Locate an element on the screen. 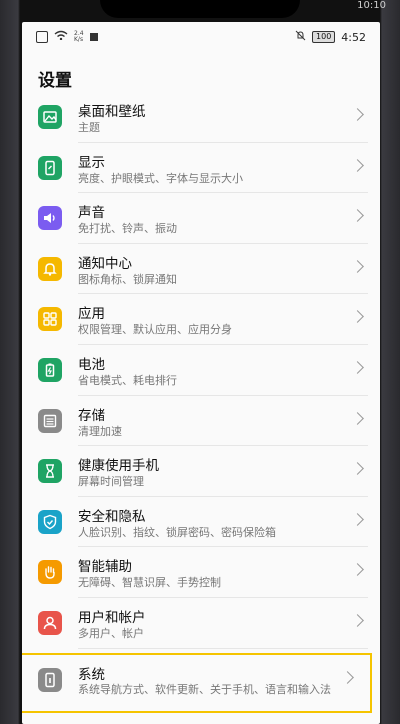 This screenshot has height=724, width=400. settings-item-subtitle: 省电模式、耗电排行 is located at coordinates (127, 380).